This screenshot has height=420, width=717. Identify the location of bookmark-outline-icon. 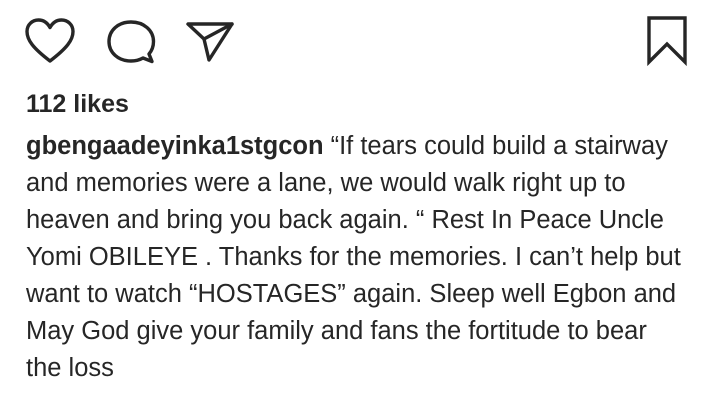
(667, 41).